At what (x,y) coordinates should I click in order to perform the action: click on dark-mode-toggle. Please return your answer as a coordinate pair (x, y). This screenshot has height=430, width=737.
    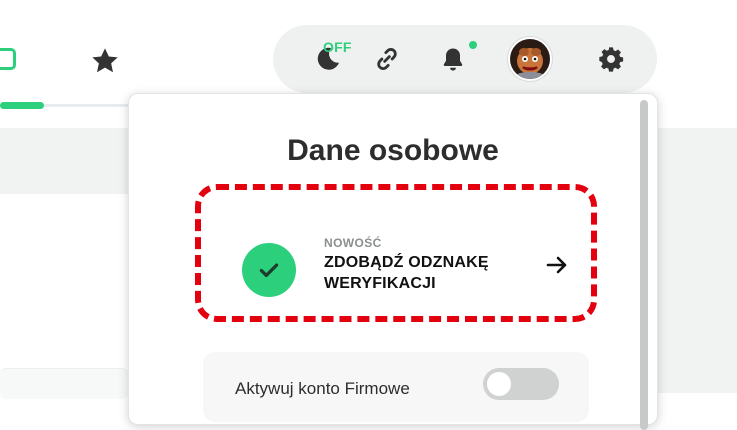
    Looking at the image, I should click on (328, 59).